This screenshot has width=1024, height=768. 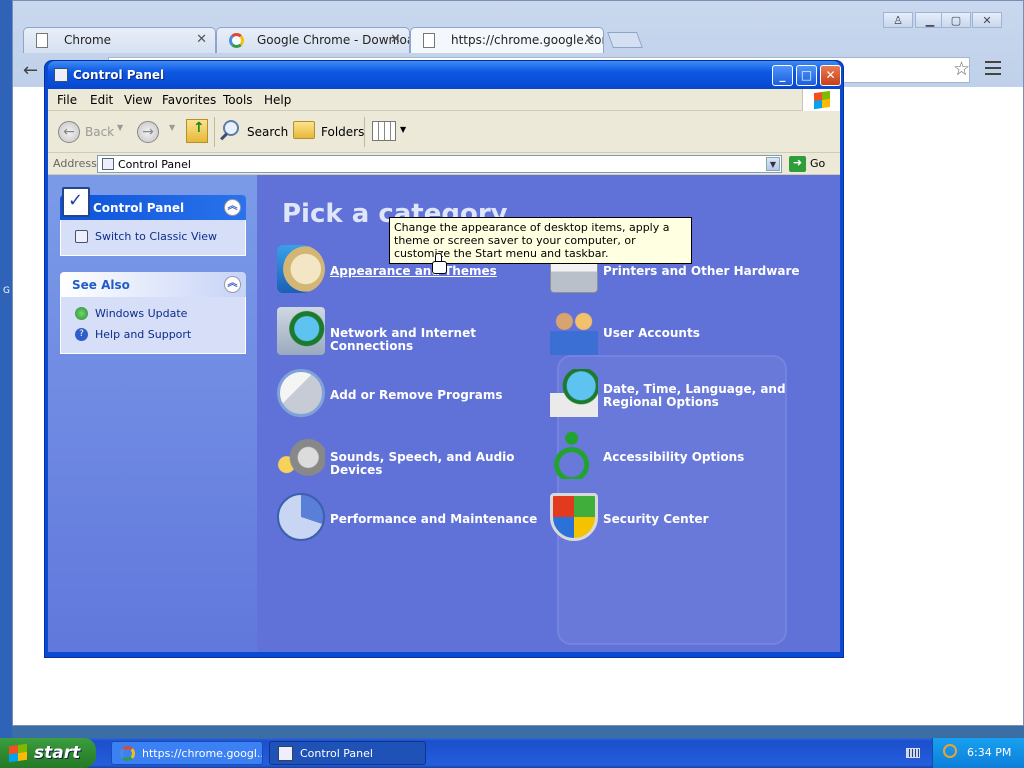 What do you see at coordinates (956, 20) in the screenshot?
I see `restore-icon: ▢` at bounding box center [956, 20].